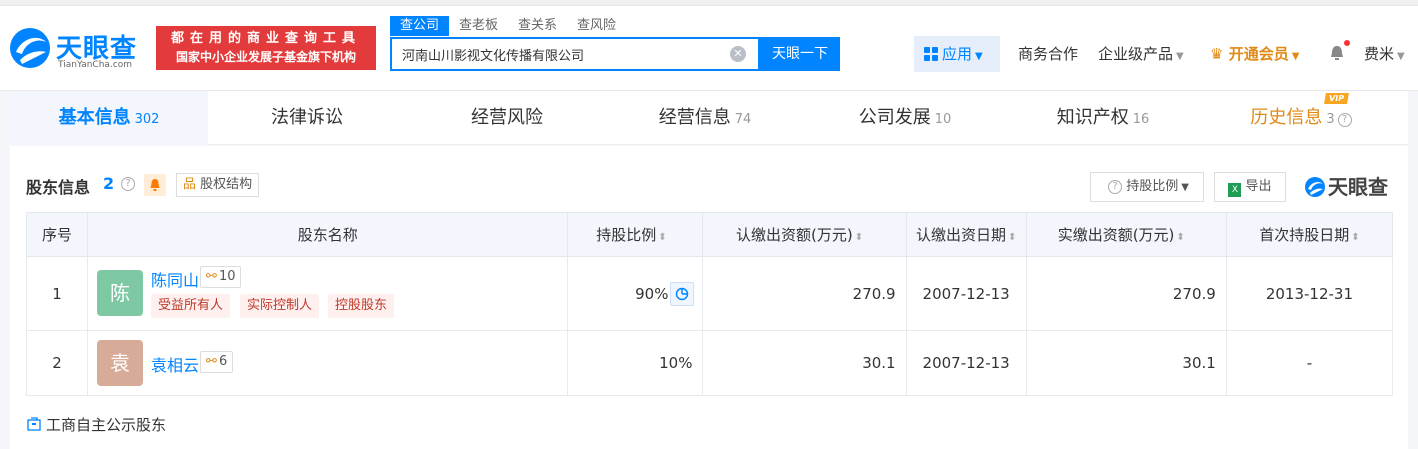 The image size is (1418, 449). What do you see at coordinates (175, 279) in the screenshot?
I see `shareholder-name-link: 陈同山` at bounding box center [175, 279].